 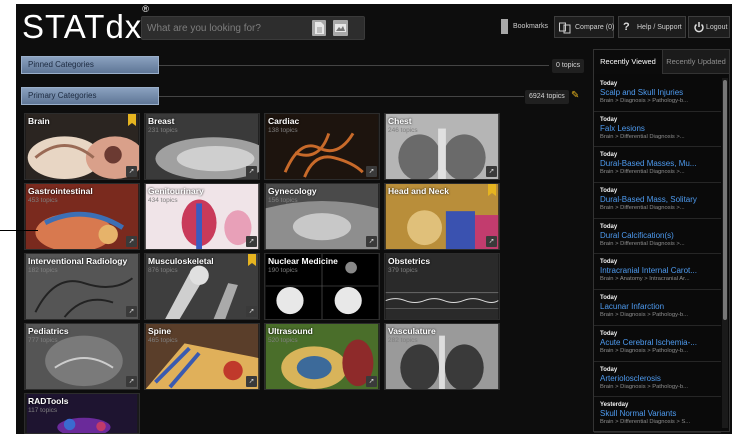 What do you see at coordinates (322, 286) in the screenshot?
I see `category-tile-nuclear-medicine: Nuclear Medicine 190 topics` at bounding box center [322, 286].